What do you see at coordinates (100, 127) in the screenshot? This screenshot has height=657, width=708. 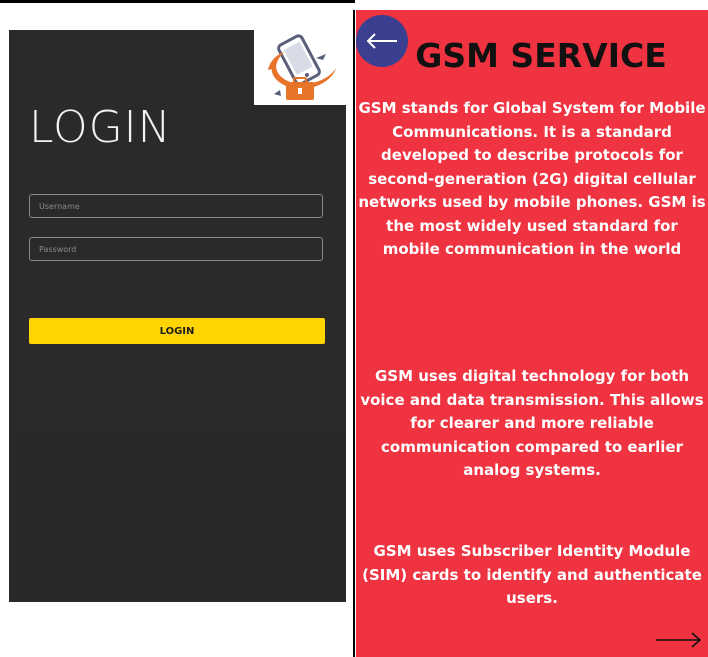 I see `login-heading: LOGIN` at bounding box center [100, 127].